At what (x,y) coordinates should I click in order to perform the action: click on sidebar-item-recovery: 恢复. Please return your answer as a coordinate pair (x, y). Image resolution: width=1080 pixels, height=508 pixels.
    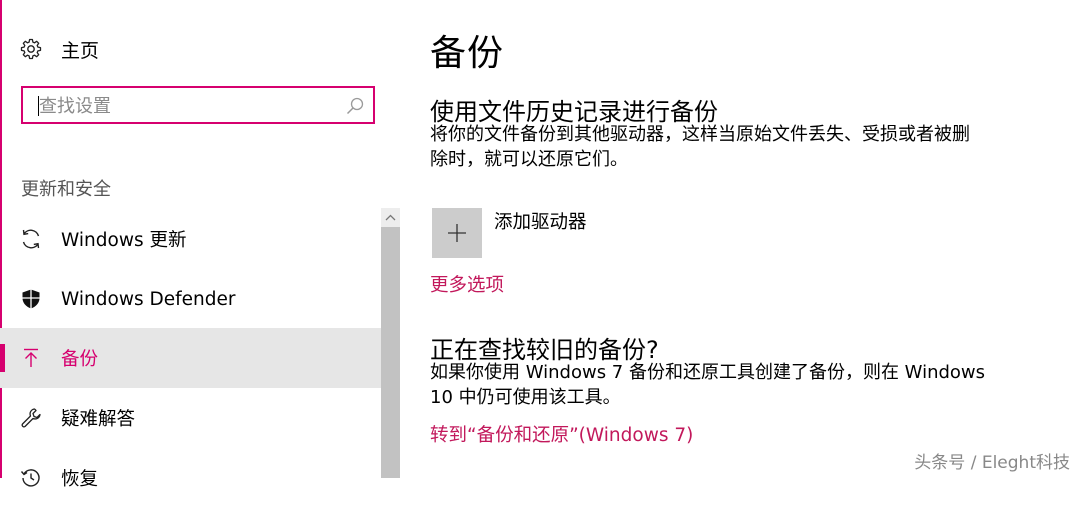
    Looking at the image, I should click on (190, 478).